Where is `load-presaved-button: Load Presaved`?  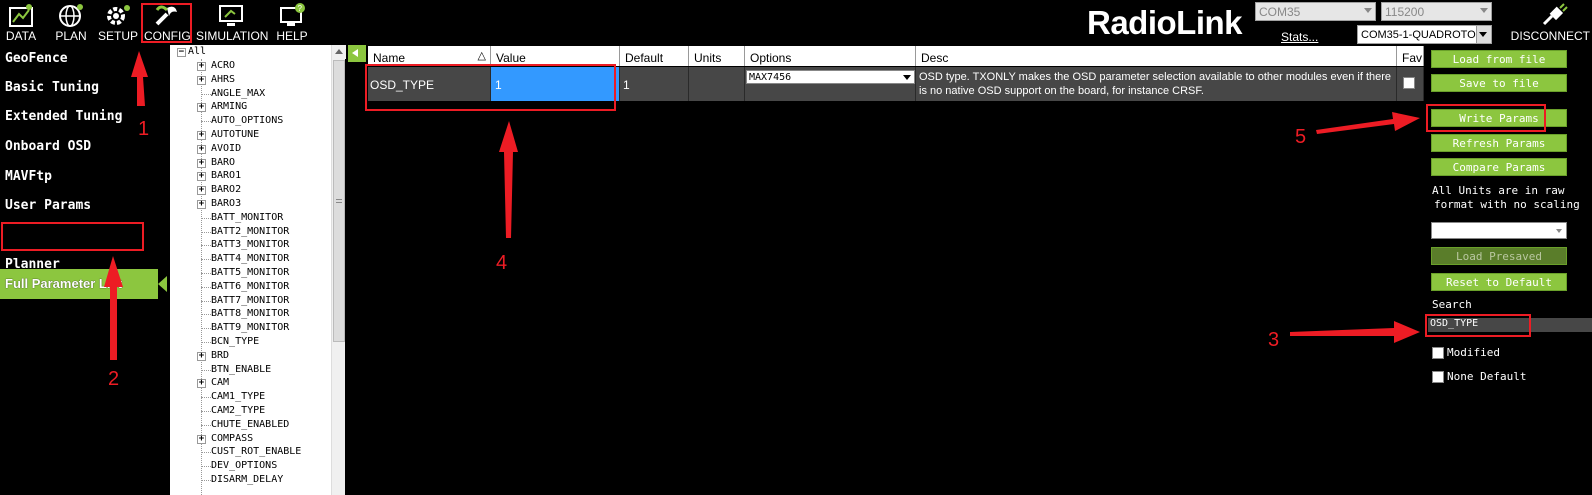 load-presaved-button: Load Presaved is located at coordinates (1499, 256).